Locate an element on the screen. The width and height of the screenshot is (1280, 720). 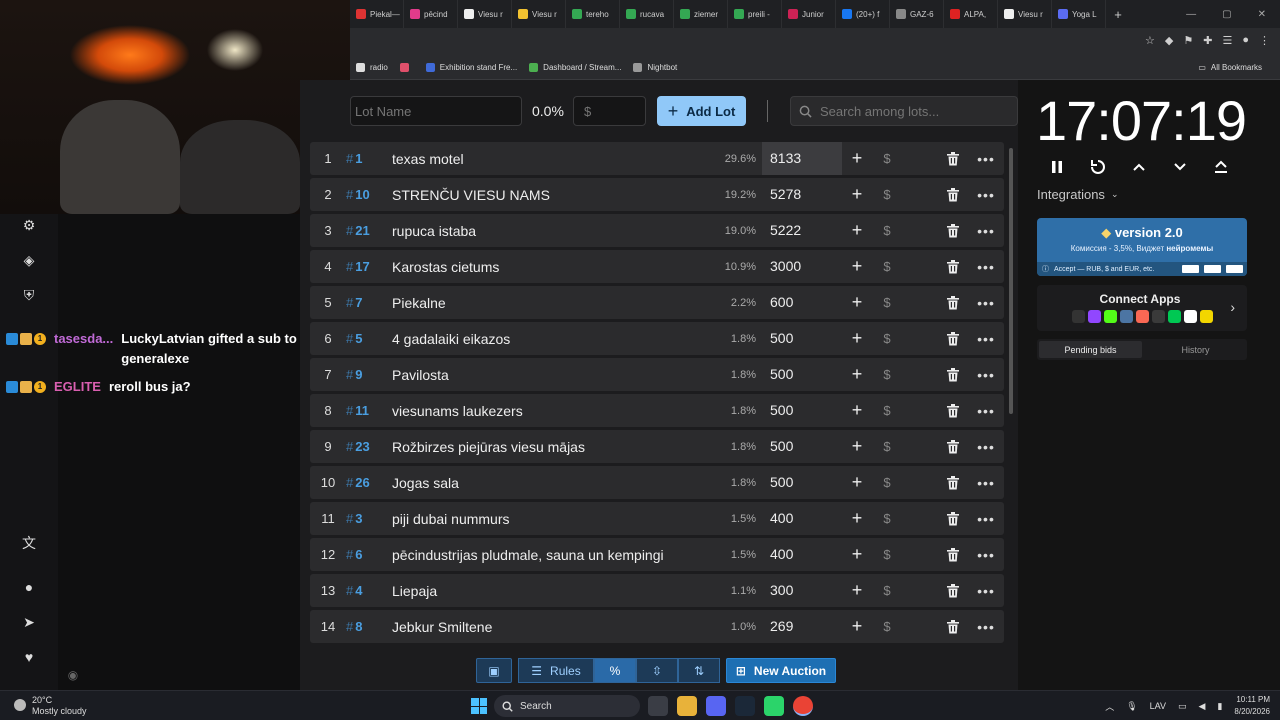
vk-icon is located at coordinates (1126, 316).